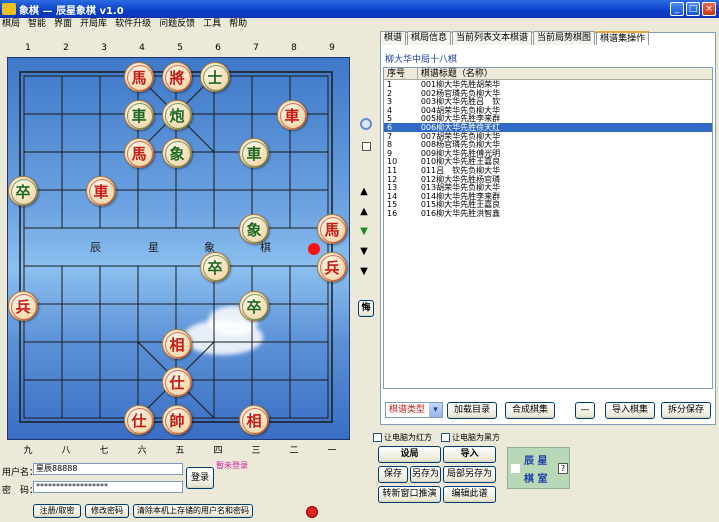 Image resolution: width=719 pixels, height=522 pixels. Describe the element at coordinates (548, 144) in the screenshot. I see `list-row: 8 008杨官璘先负柳大华` at that location.